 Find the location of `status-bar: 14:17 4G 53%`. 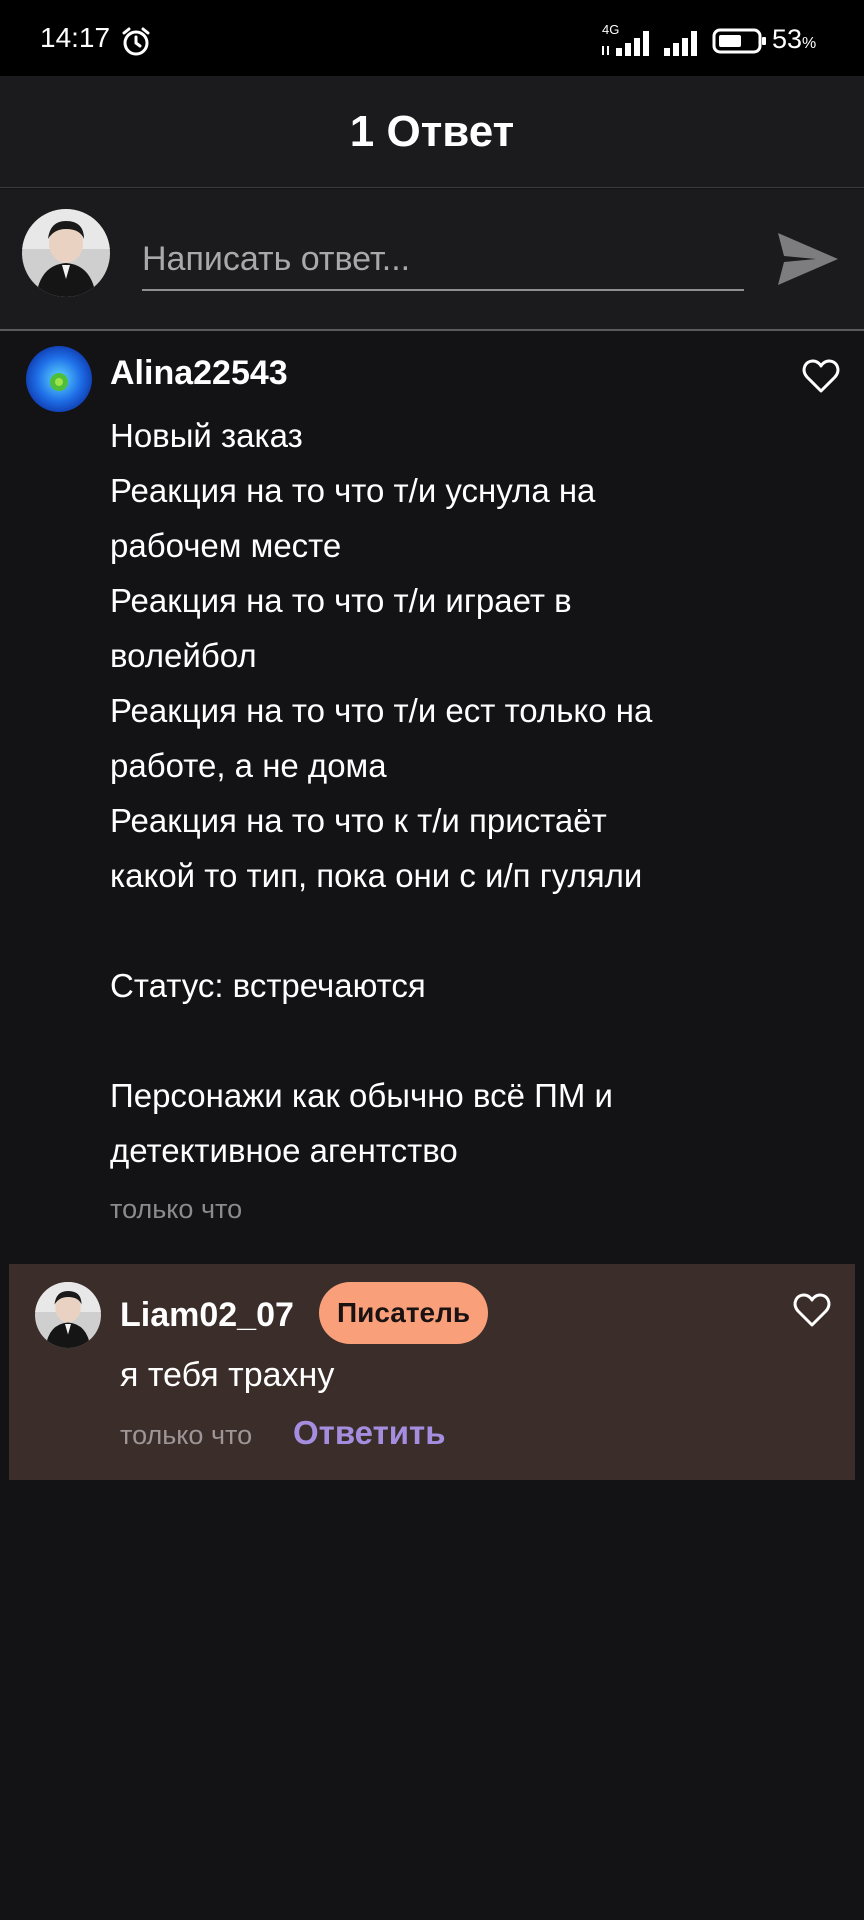

status-bar: 14:17 4G 53% is located at coordinates (432, 38).